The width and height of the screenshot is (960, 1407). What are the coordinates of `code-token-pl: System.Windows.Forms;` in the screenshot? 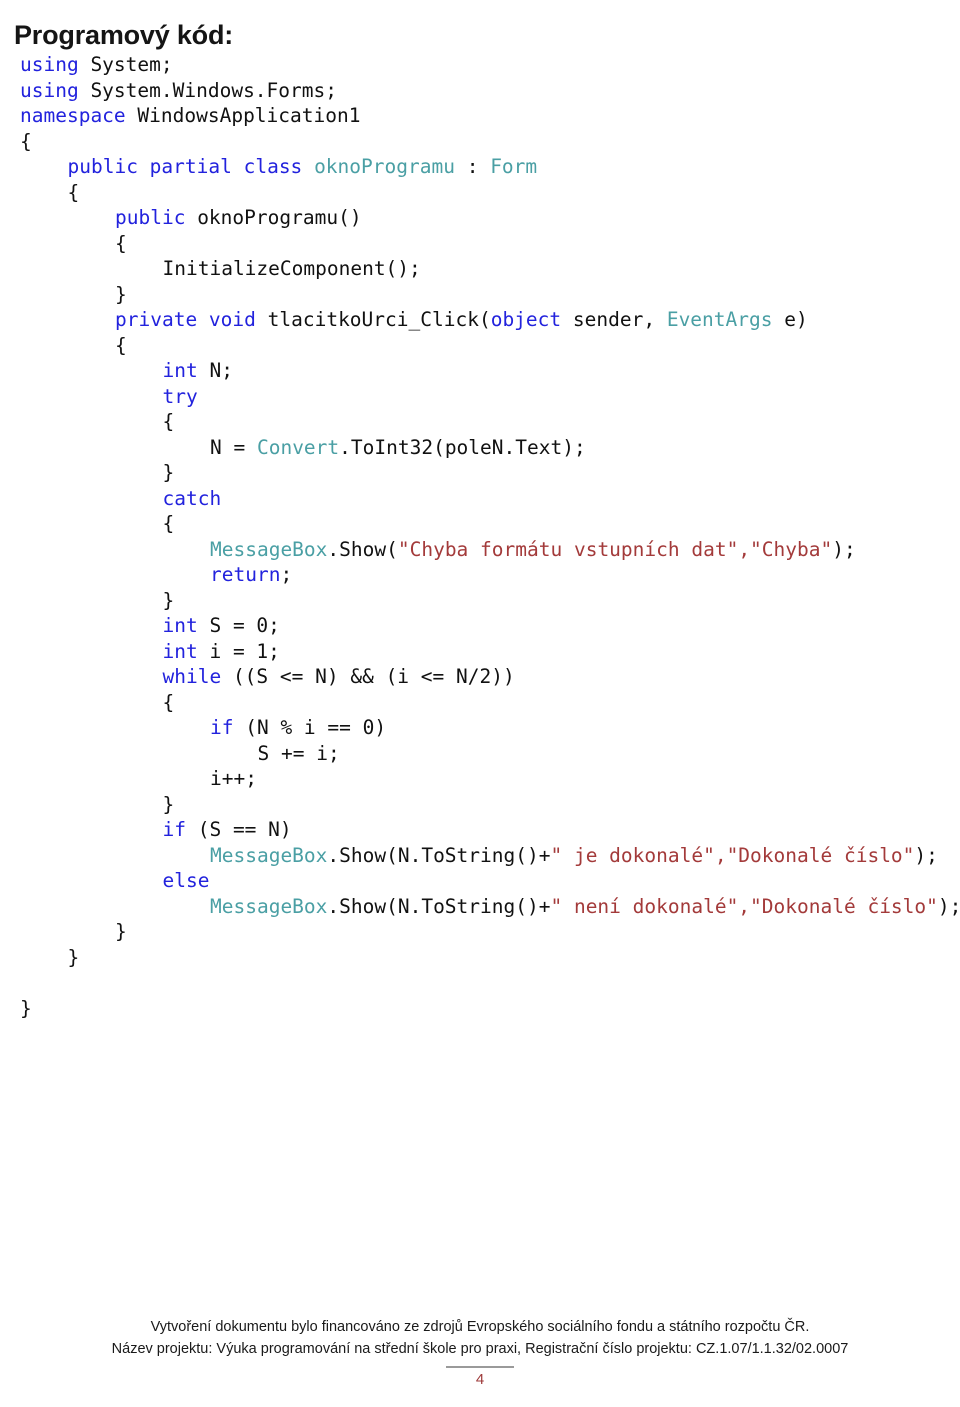 It's located at (207, 90).